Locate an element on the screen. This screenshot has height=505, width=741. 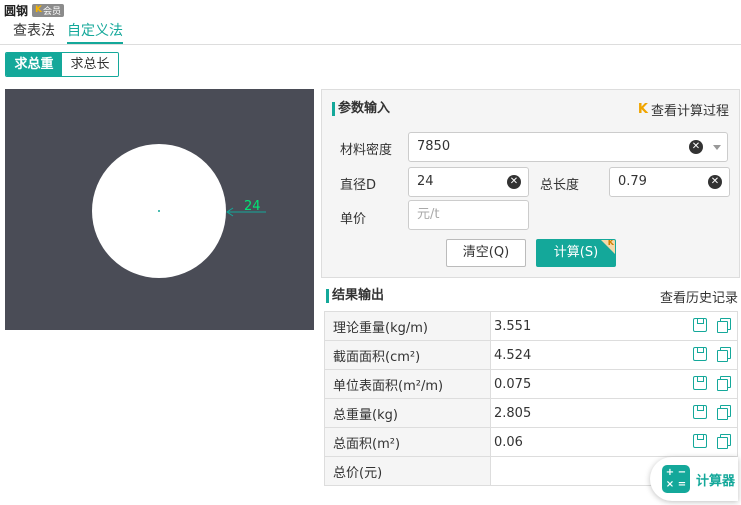
result-cell: 4.524 is located at coordinates (614, 355).